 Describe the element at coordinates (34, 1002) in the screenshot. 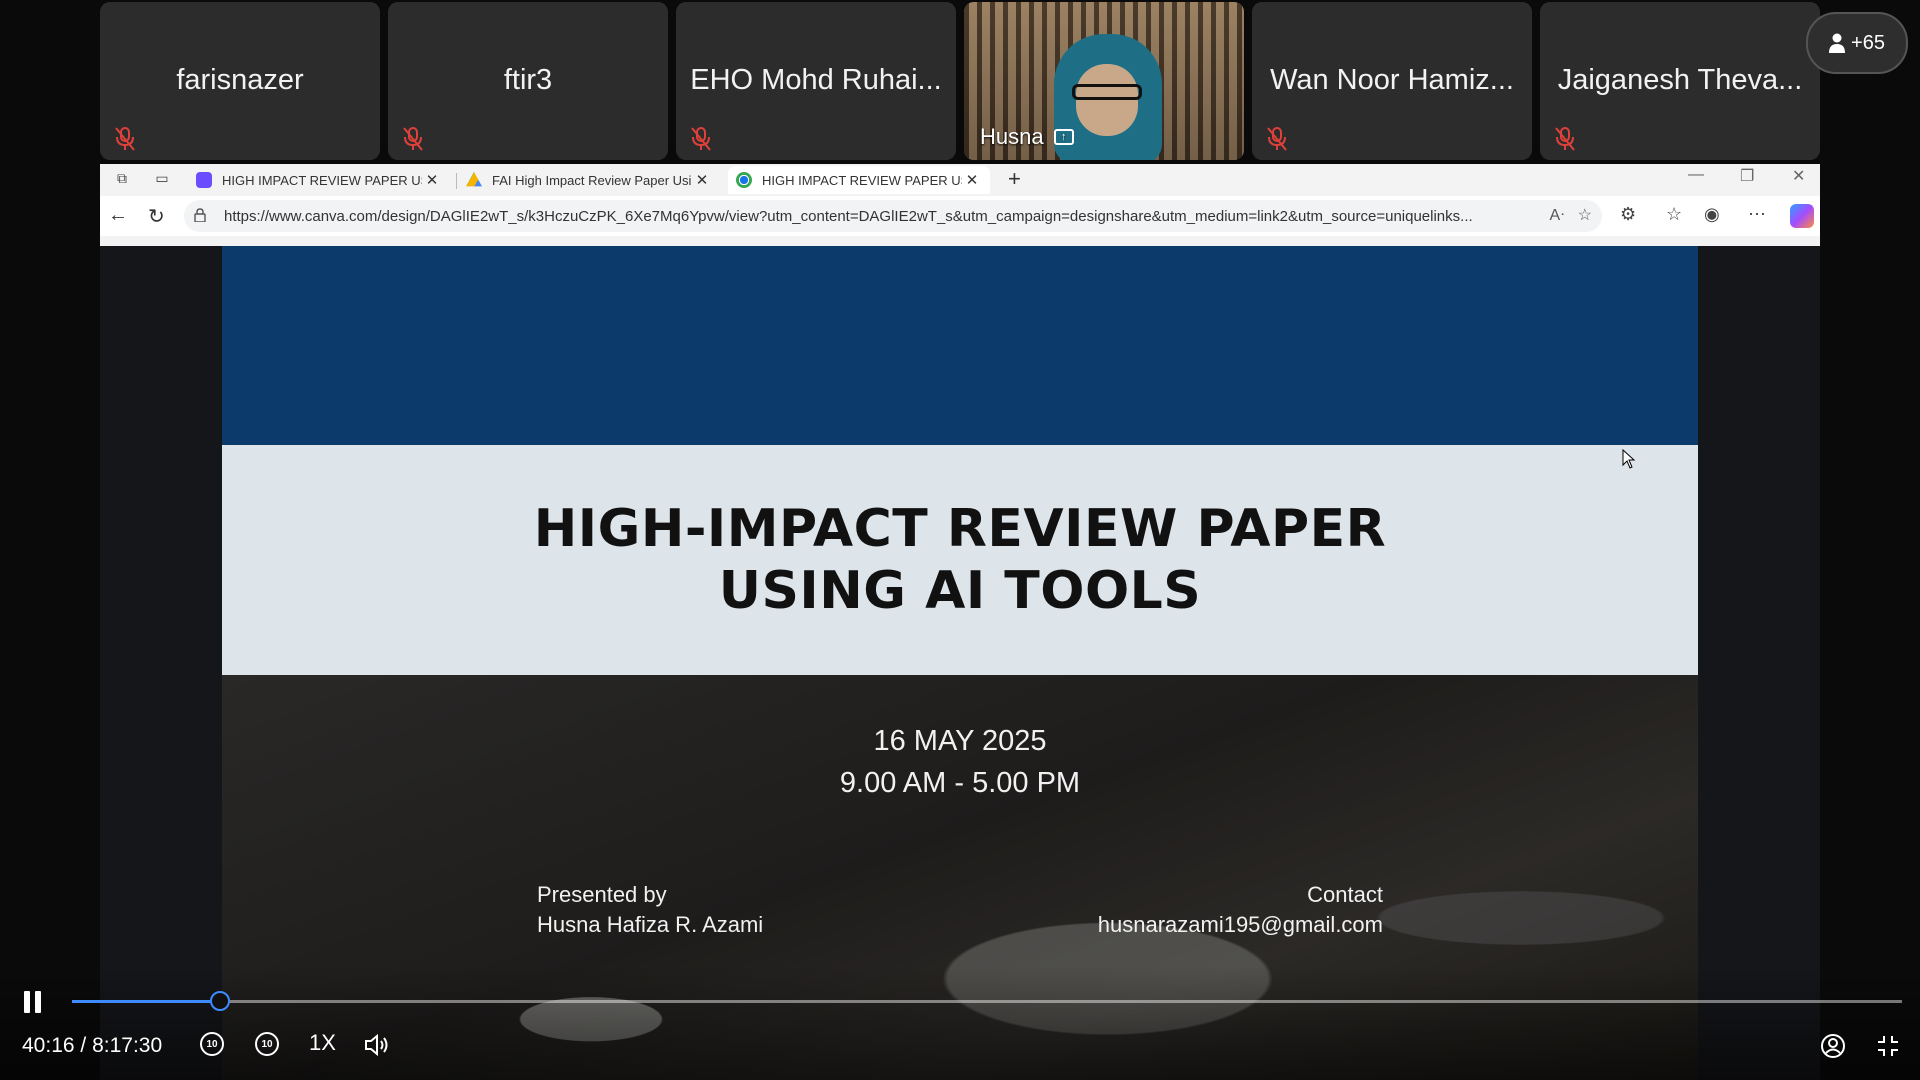

I see `pause-button` at that location.